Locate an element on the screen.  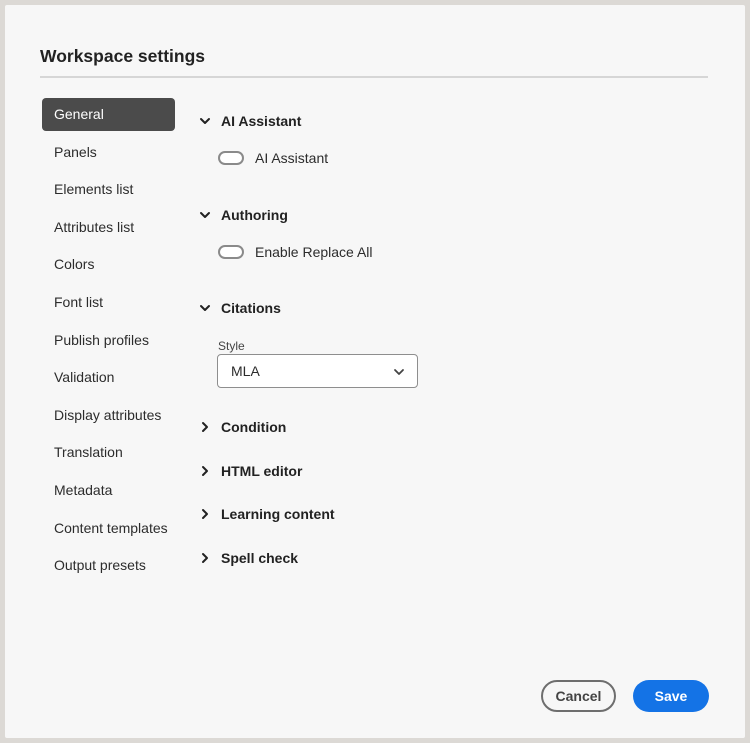
sidebar-item-elements-list: Elements list is located at coordinates (108, 189).